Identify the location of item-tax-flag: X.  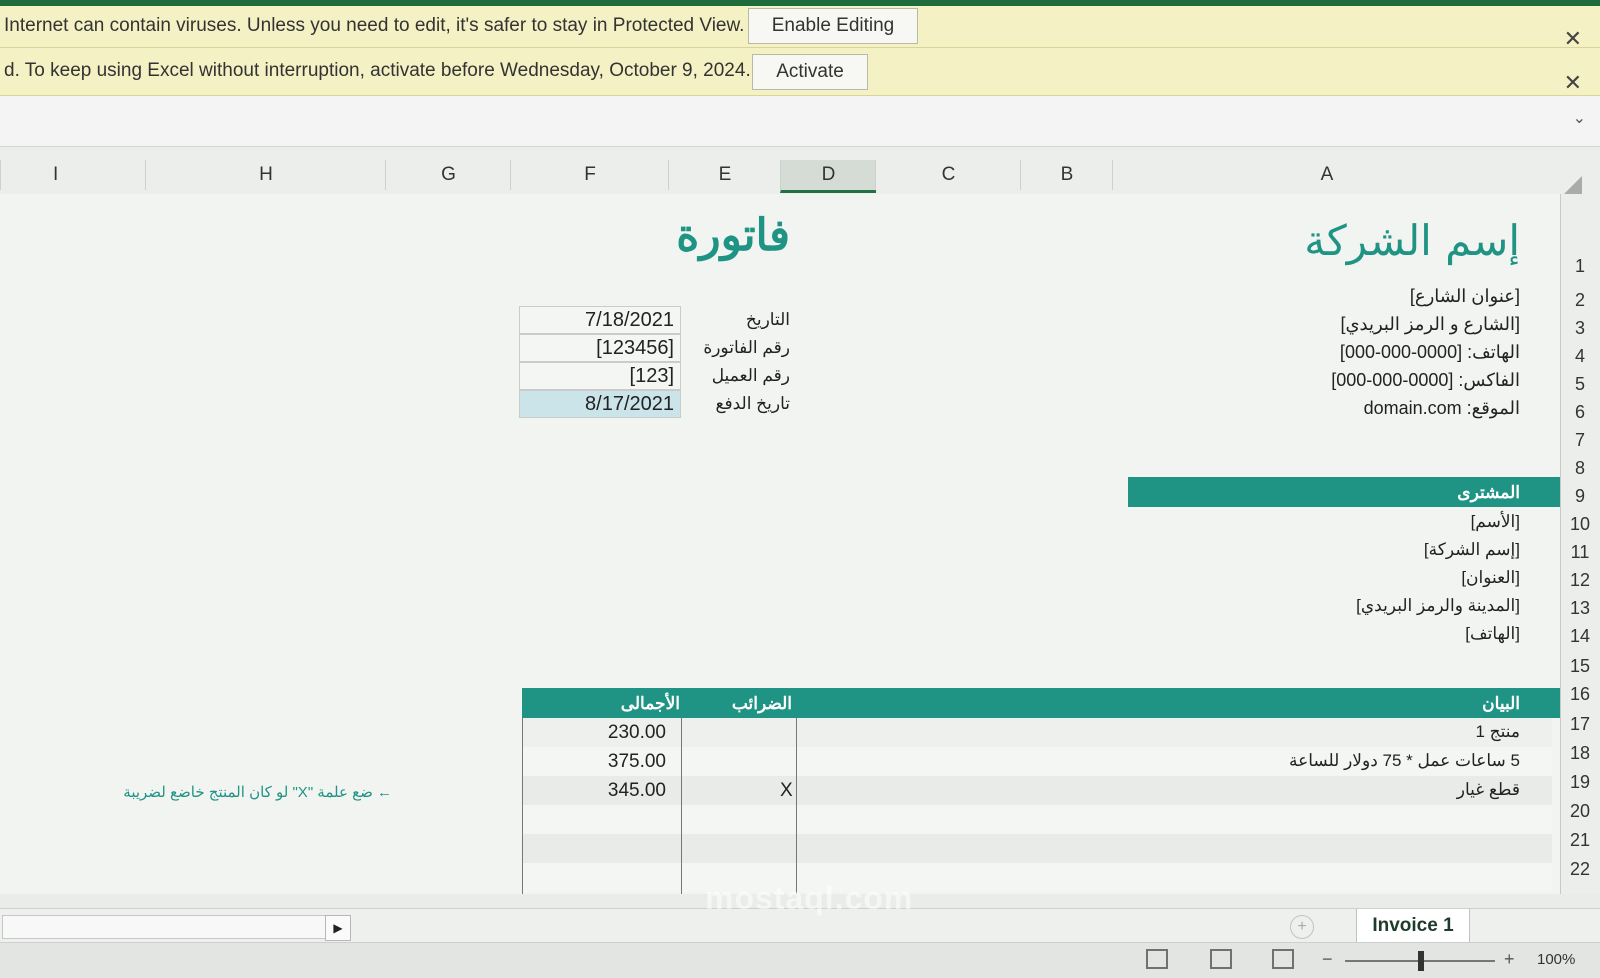
(786, 791).